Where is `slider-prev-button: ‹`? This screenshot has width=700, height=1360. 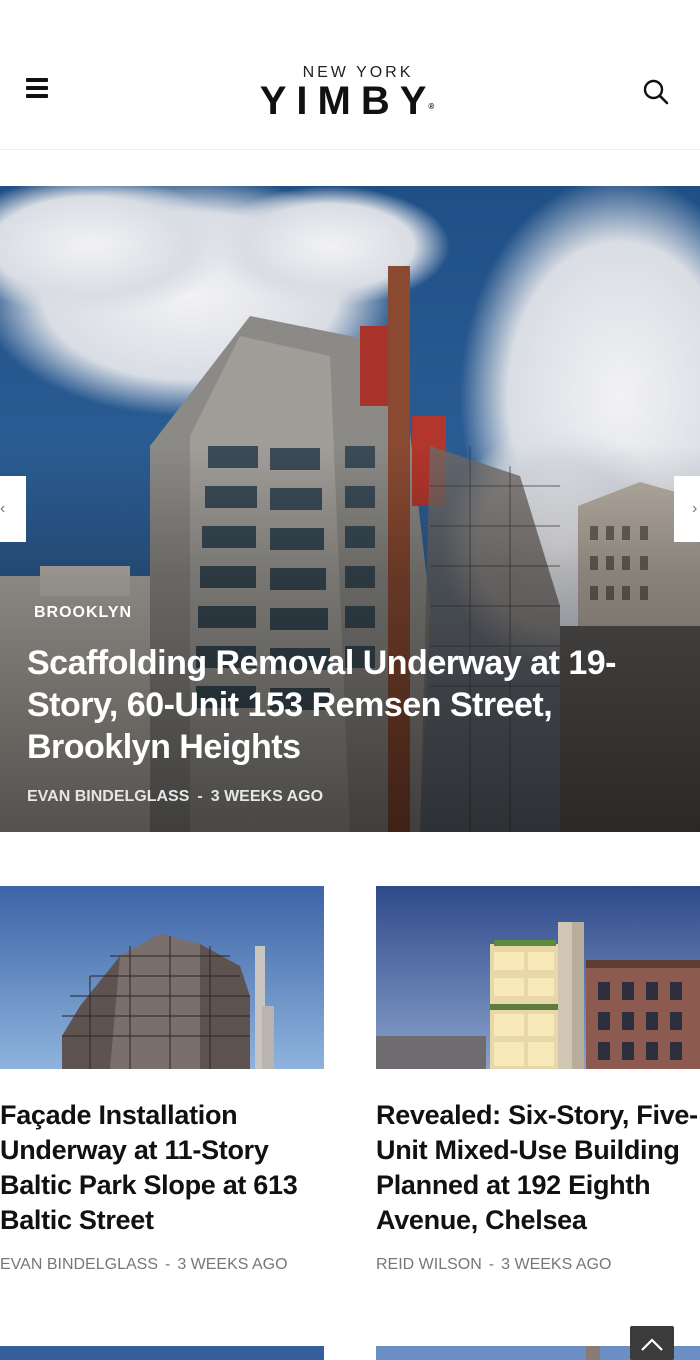 slider-prev-button: ‹ is located at coordinates (13, 509).